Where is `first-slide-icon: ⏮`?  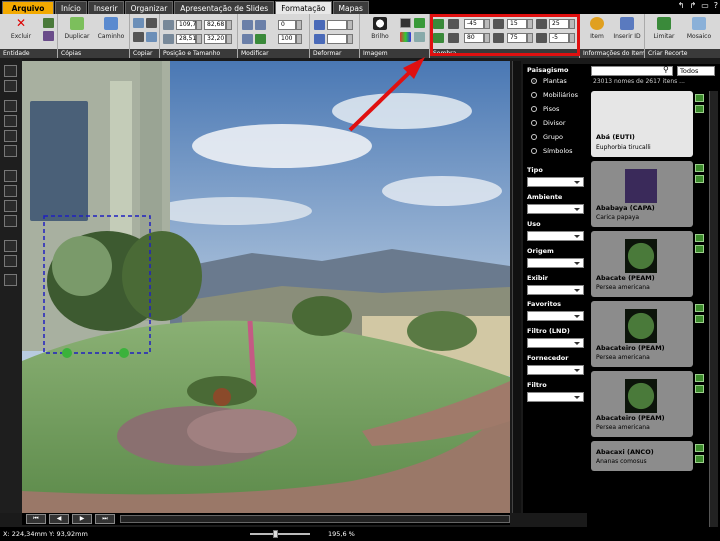
first-slide-icon: ⏮ is located at coordinates (36, 519).